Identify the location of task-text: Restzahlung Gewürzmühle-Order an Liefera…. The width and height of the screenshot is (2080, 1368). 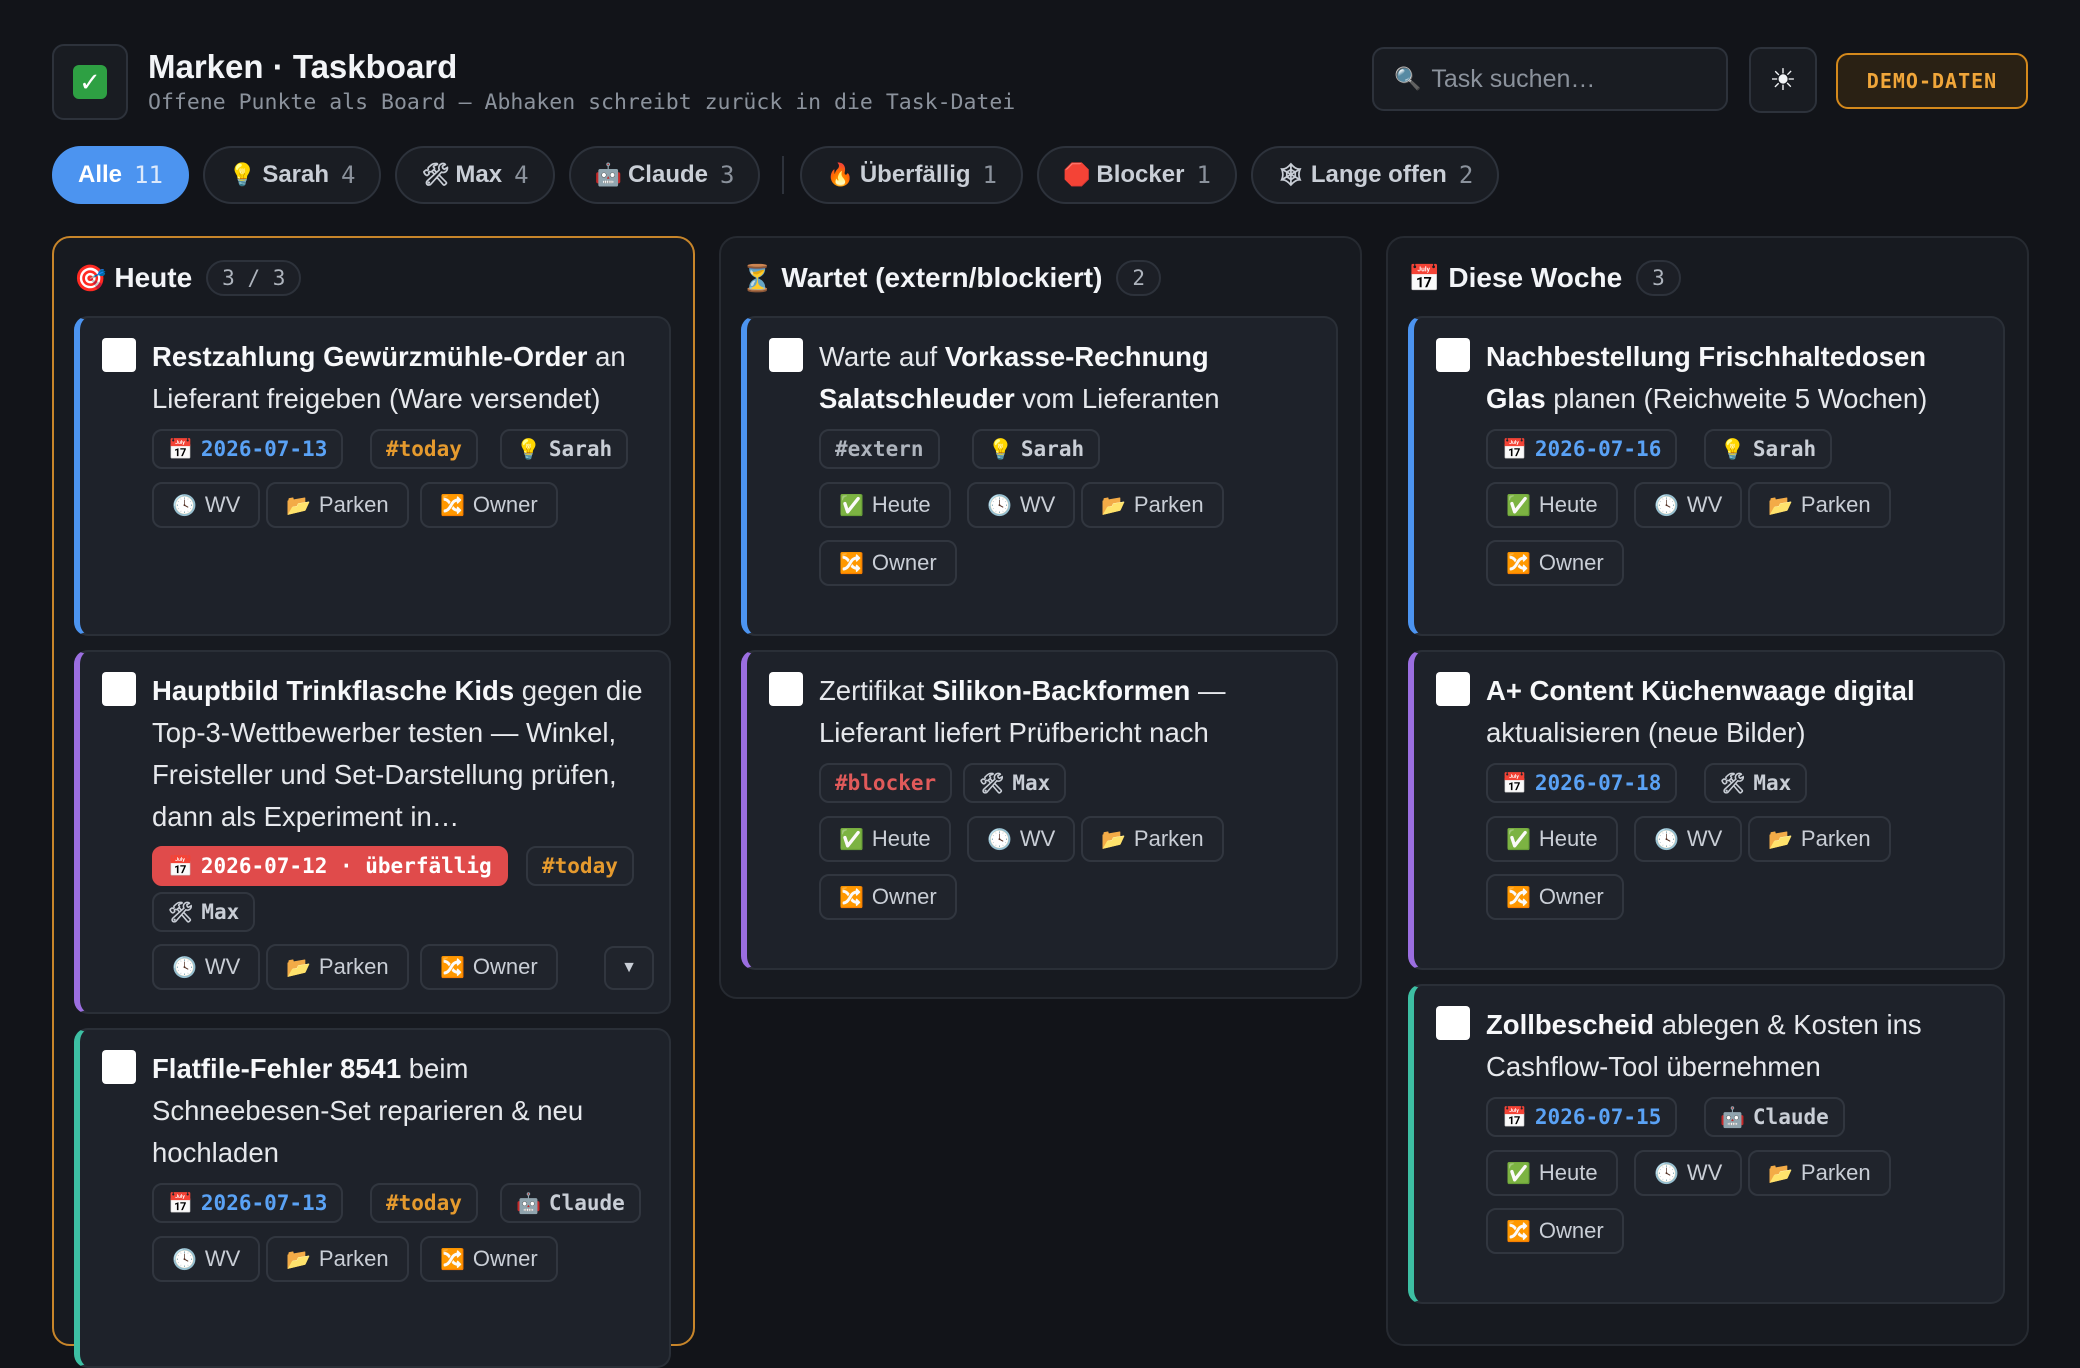
(402, 378).